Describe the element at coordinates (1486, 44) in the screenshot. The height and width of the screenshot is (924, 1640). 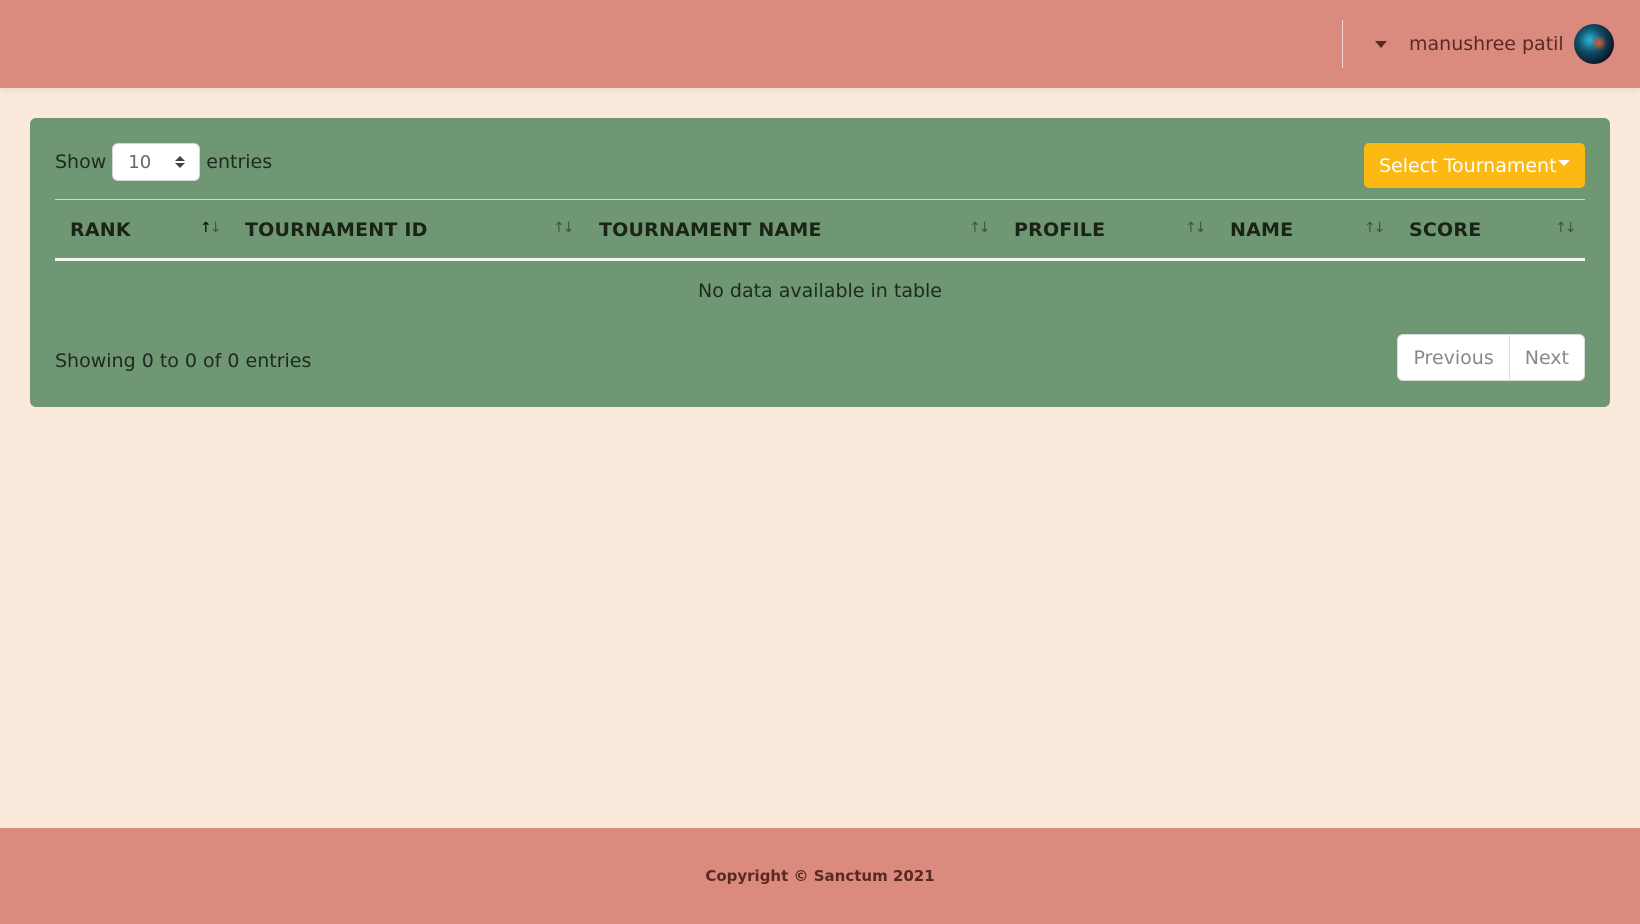
I see `username-label: manushree patil` at that location.